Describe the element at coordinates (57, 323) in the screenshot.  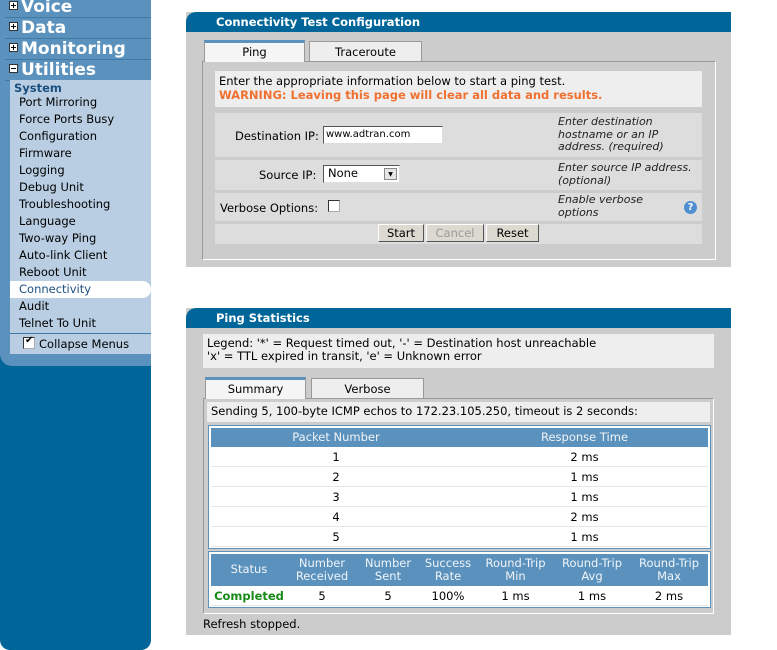
I see `sidebar-item-telnet-to-unit: Telnet To Unit` at that location.